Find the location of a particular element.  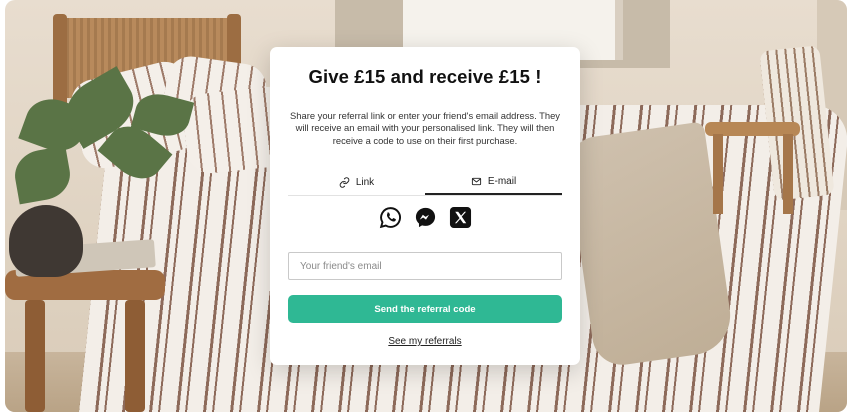

messenger-share-button is located at coordinates (425, 217).